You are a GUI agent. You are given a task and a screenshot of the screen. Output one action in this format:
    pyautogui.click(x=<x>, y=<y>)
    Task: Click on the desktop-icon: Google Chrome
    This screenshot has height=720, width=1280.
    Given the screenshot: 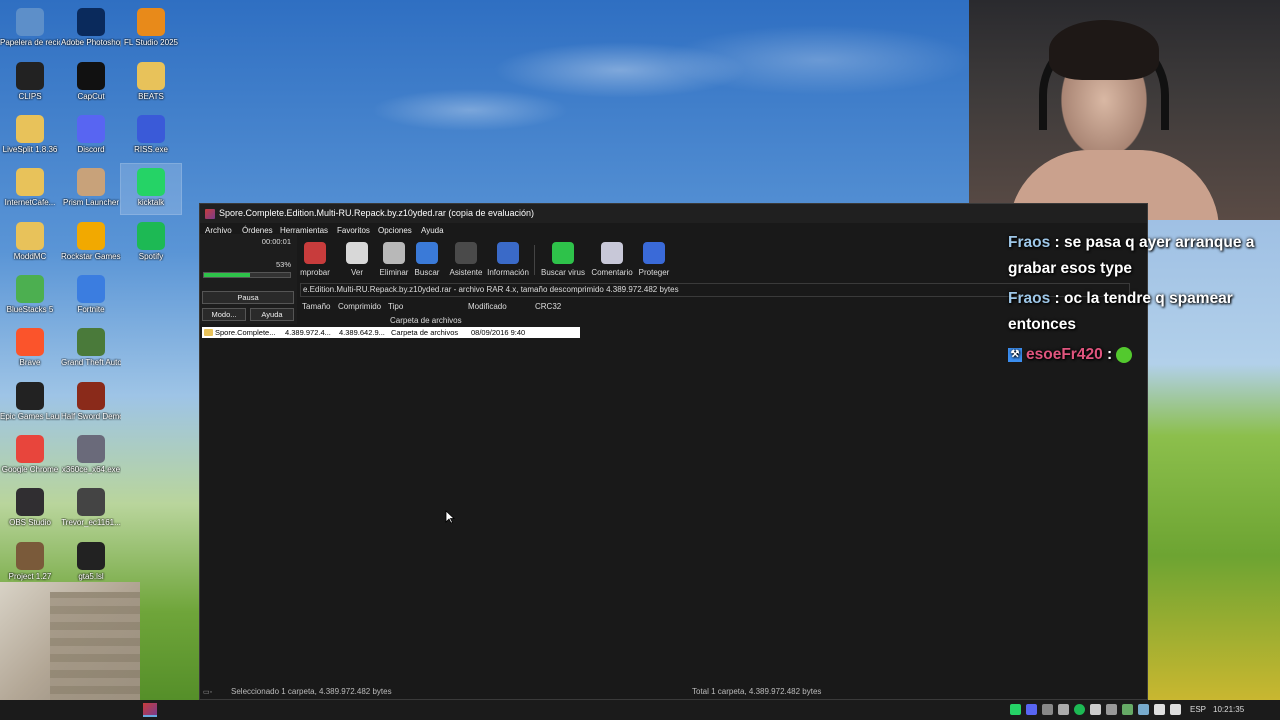 What is the action you would take?
    pyautogui.click(x=30, y=456)
    